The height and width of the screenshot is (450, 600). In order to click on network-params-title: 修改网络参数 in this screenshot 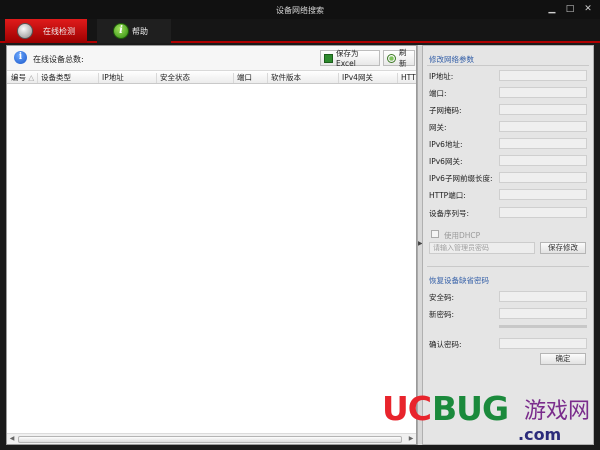, I will do `click(451, 59)`.